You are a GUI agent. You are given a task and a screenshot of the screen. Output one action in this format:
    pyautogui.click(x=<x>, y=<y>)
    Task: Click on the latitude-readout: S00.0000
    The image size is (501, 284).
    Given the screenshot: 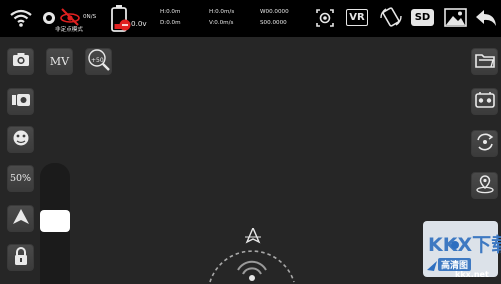 What is the action you would take?
    pyautogui.click(x=273, y=23)
    